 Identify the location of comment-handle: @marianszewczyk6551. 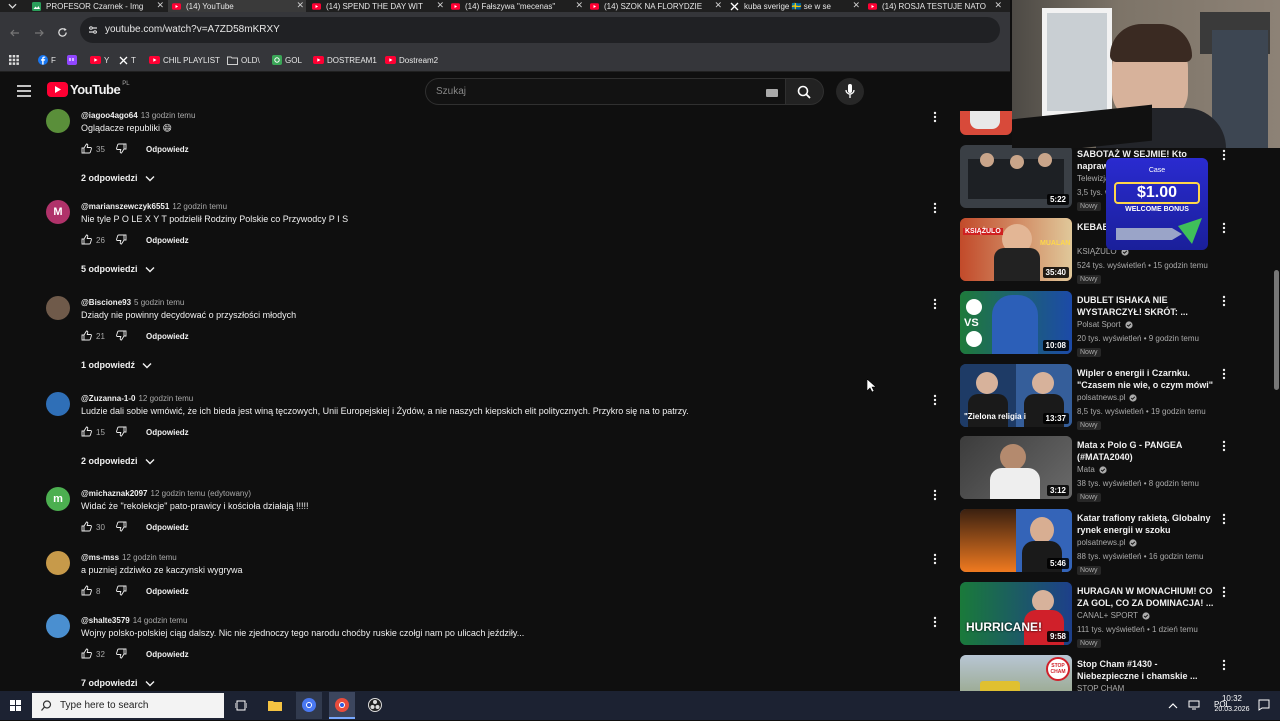
(125, 206).